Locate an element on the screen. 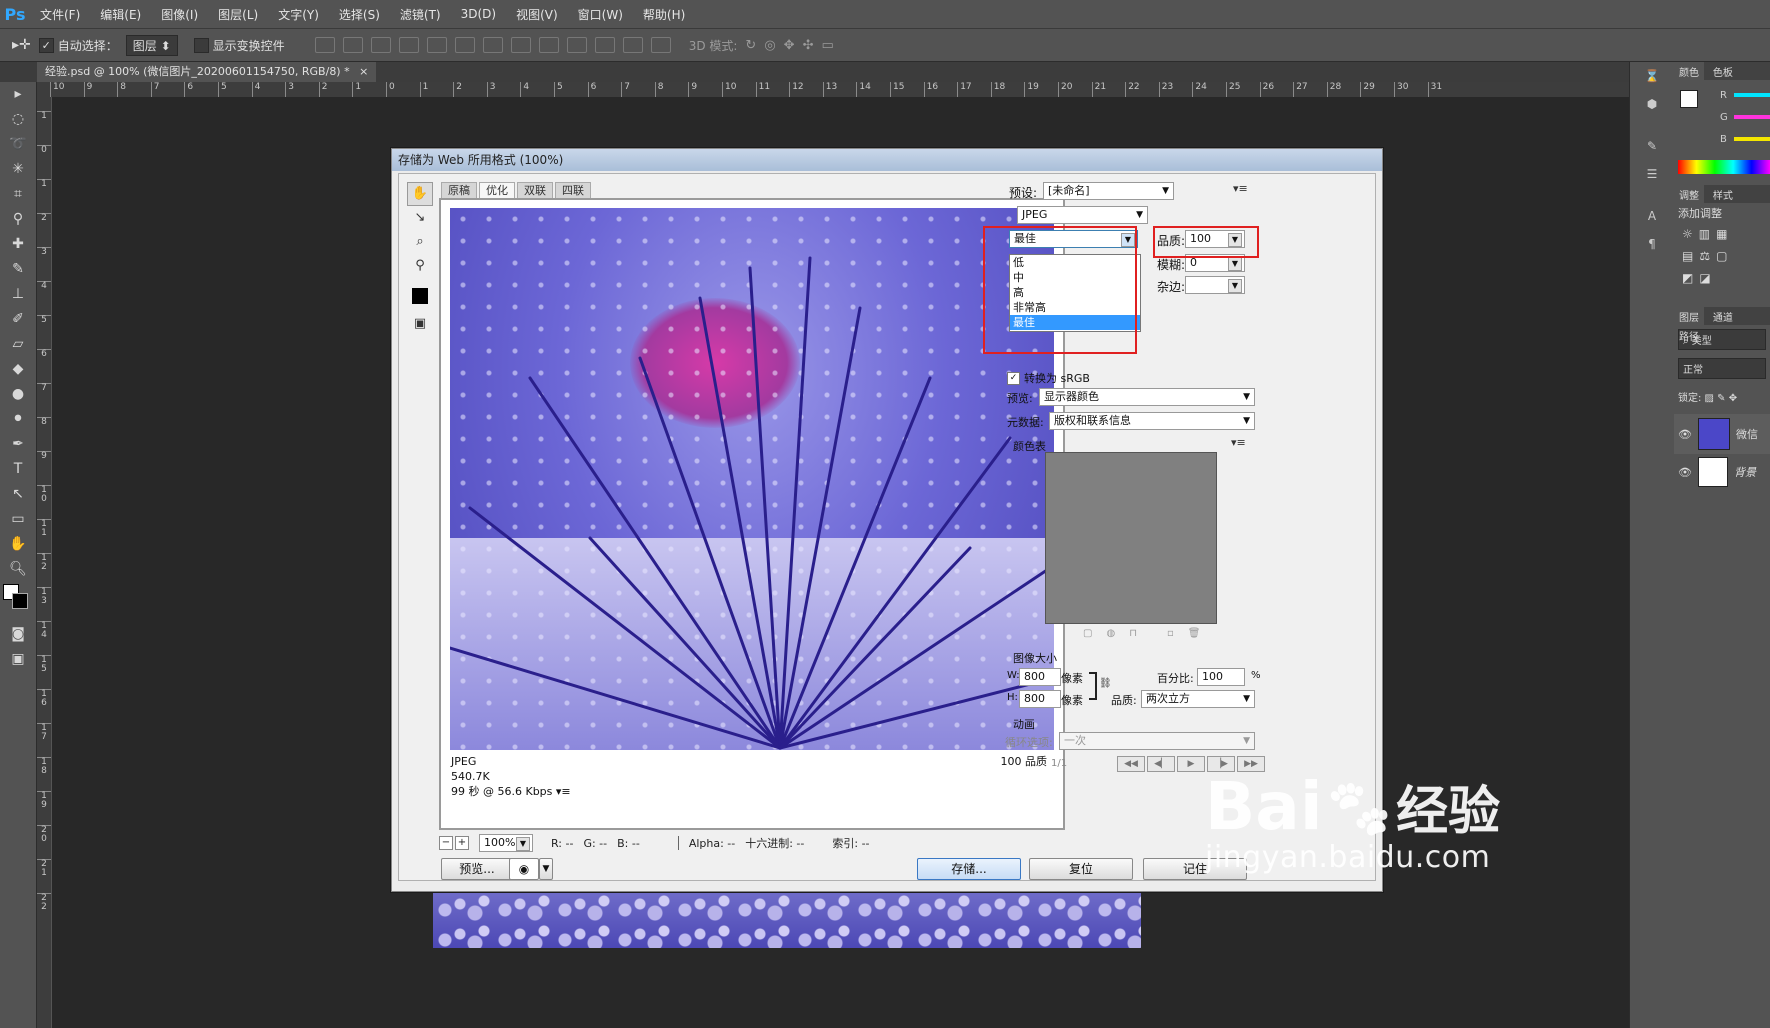 Image resolution: width=1770 pixels, height=1028 pixels. 3d-pan-icon: ✥ is located at coordinates (789, 45).